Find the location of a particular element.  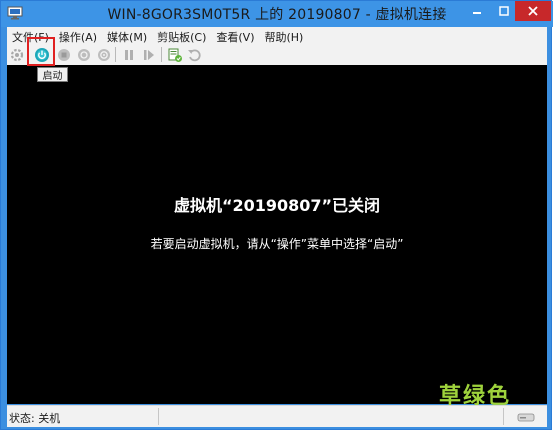

revert-icon is located at coordinates (194, 54).